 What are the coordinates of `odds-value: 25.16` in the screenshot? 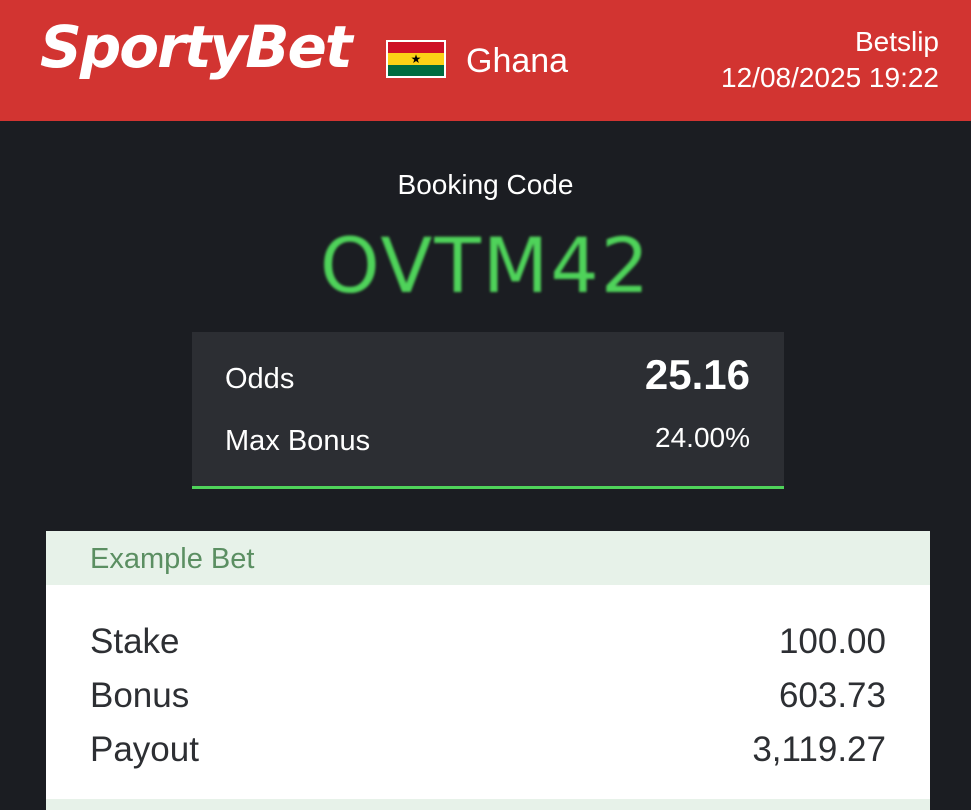 It's located at (697, 374).